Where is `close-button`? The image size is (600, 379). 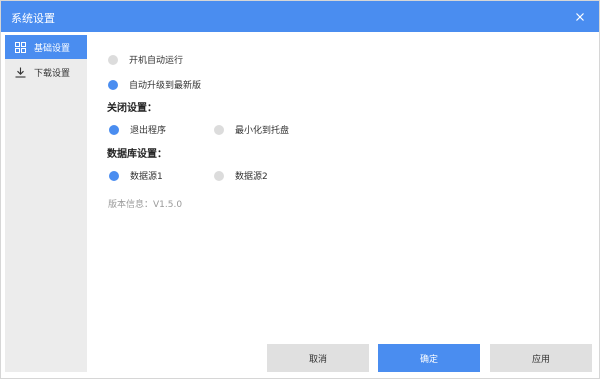 close-button is located at coordinates (580, 16).